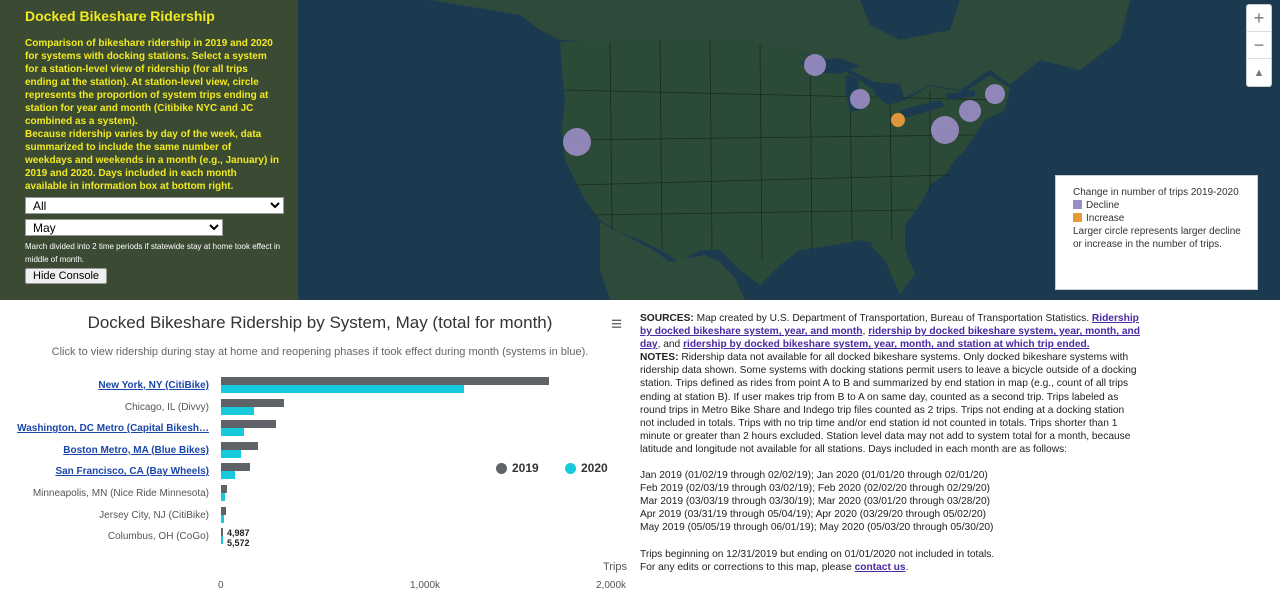 The width and height of the screenshot is (1280, 605). What do you see at coordinates (1077, 204) in the screenshot?
I see `decline-swatch` at bounding box center [1077, 204].